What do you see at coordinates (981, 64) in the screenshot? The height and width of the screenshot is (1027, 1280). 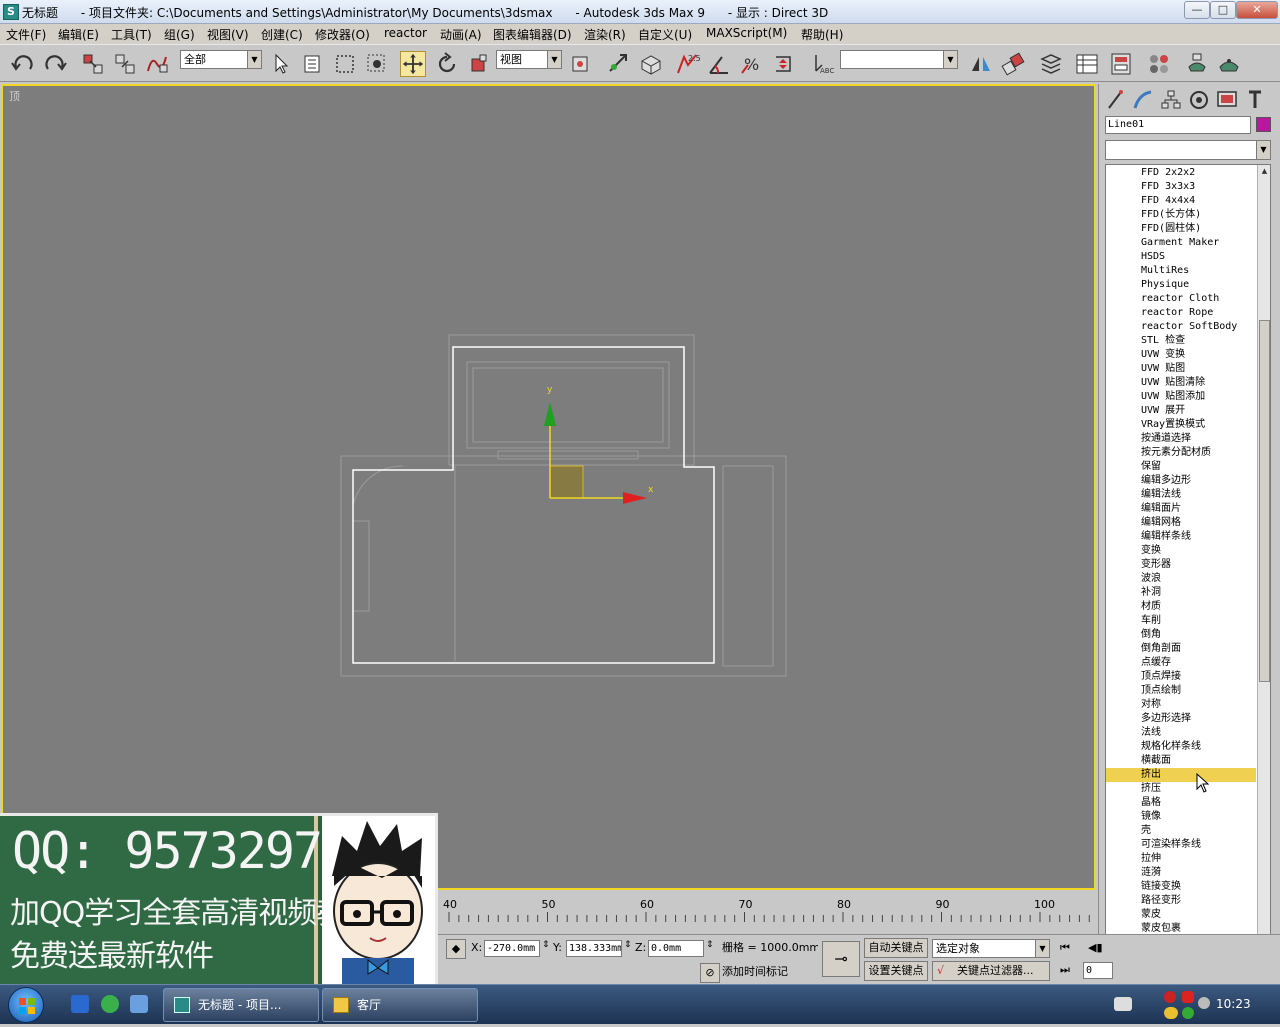 I see `mirror-icon` at bounding box center [981, 64].